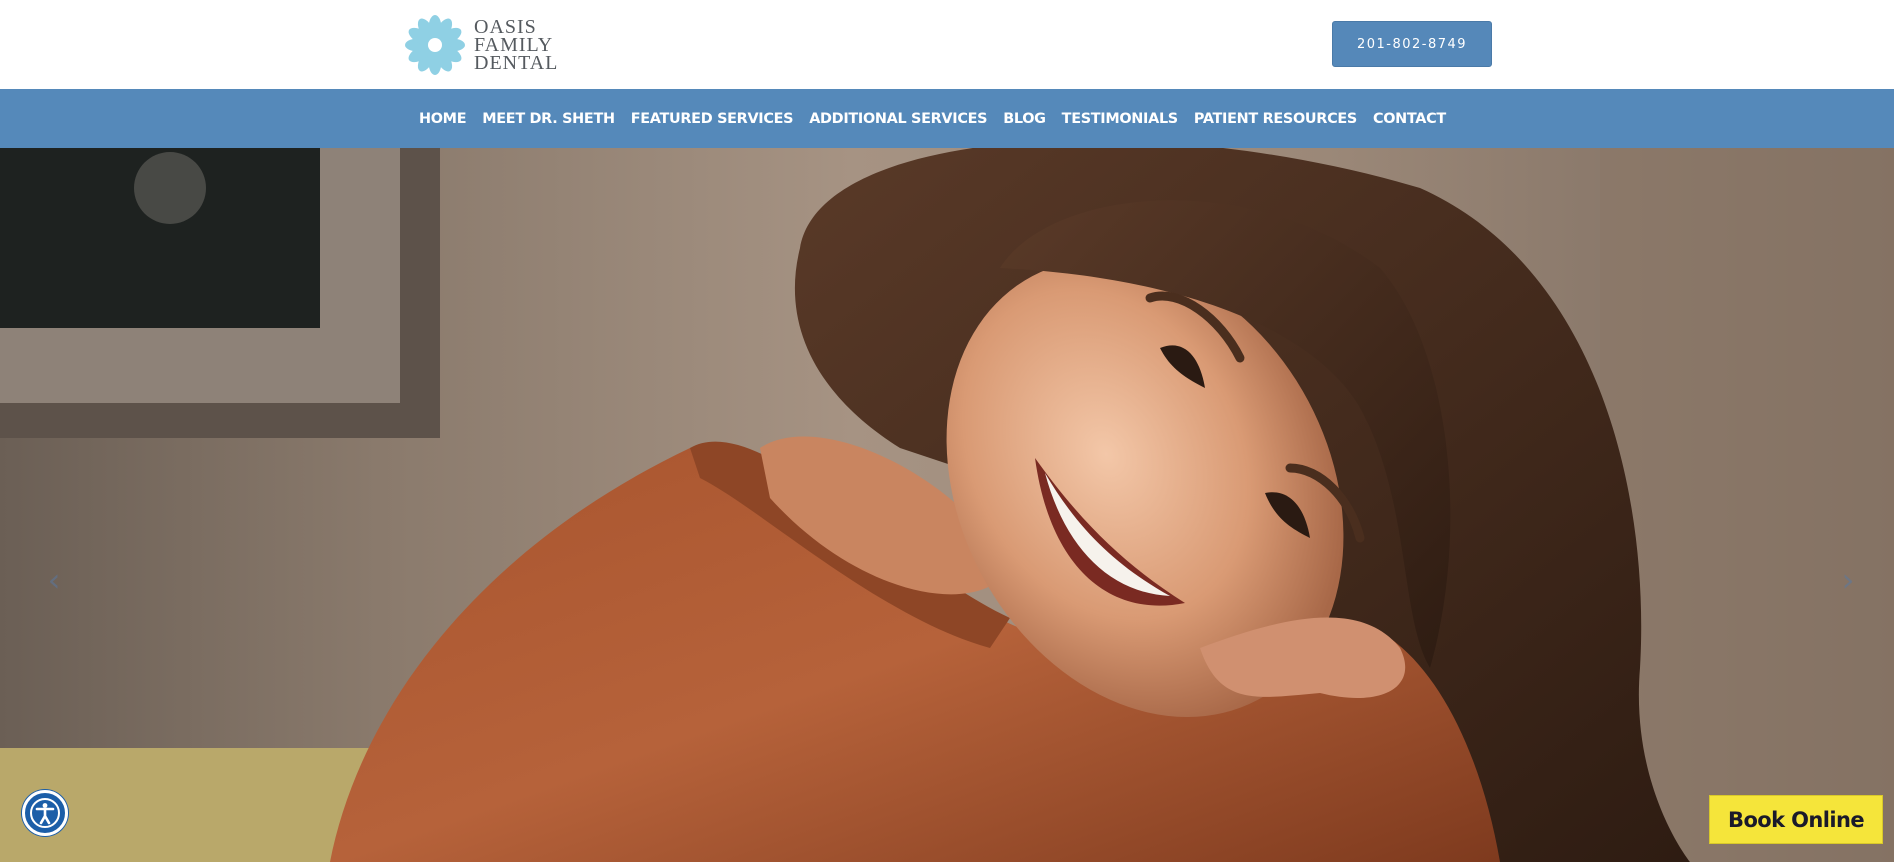 The height and width of the screenshot is (862, 1894). I want to click on logo-line-3: DENTAL, so click(516, 63).